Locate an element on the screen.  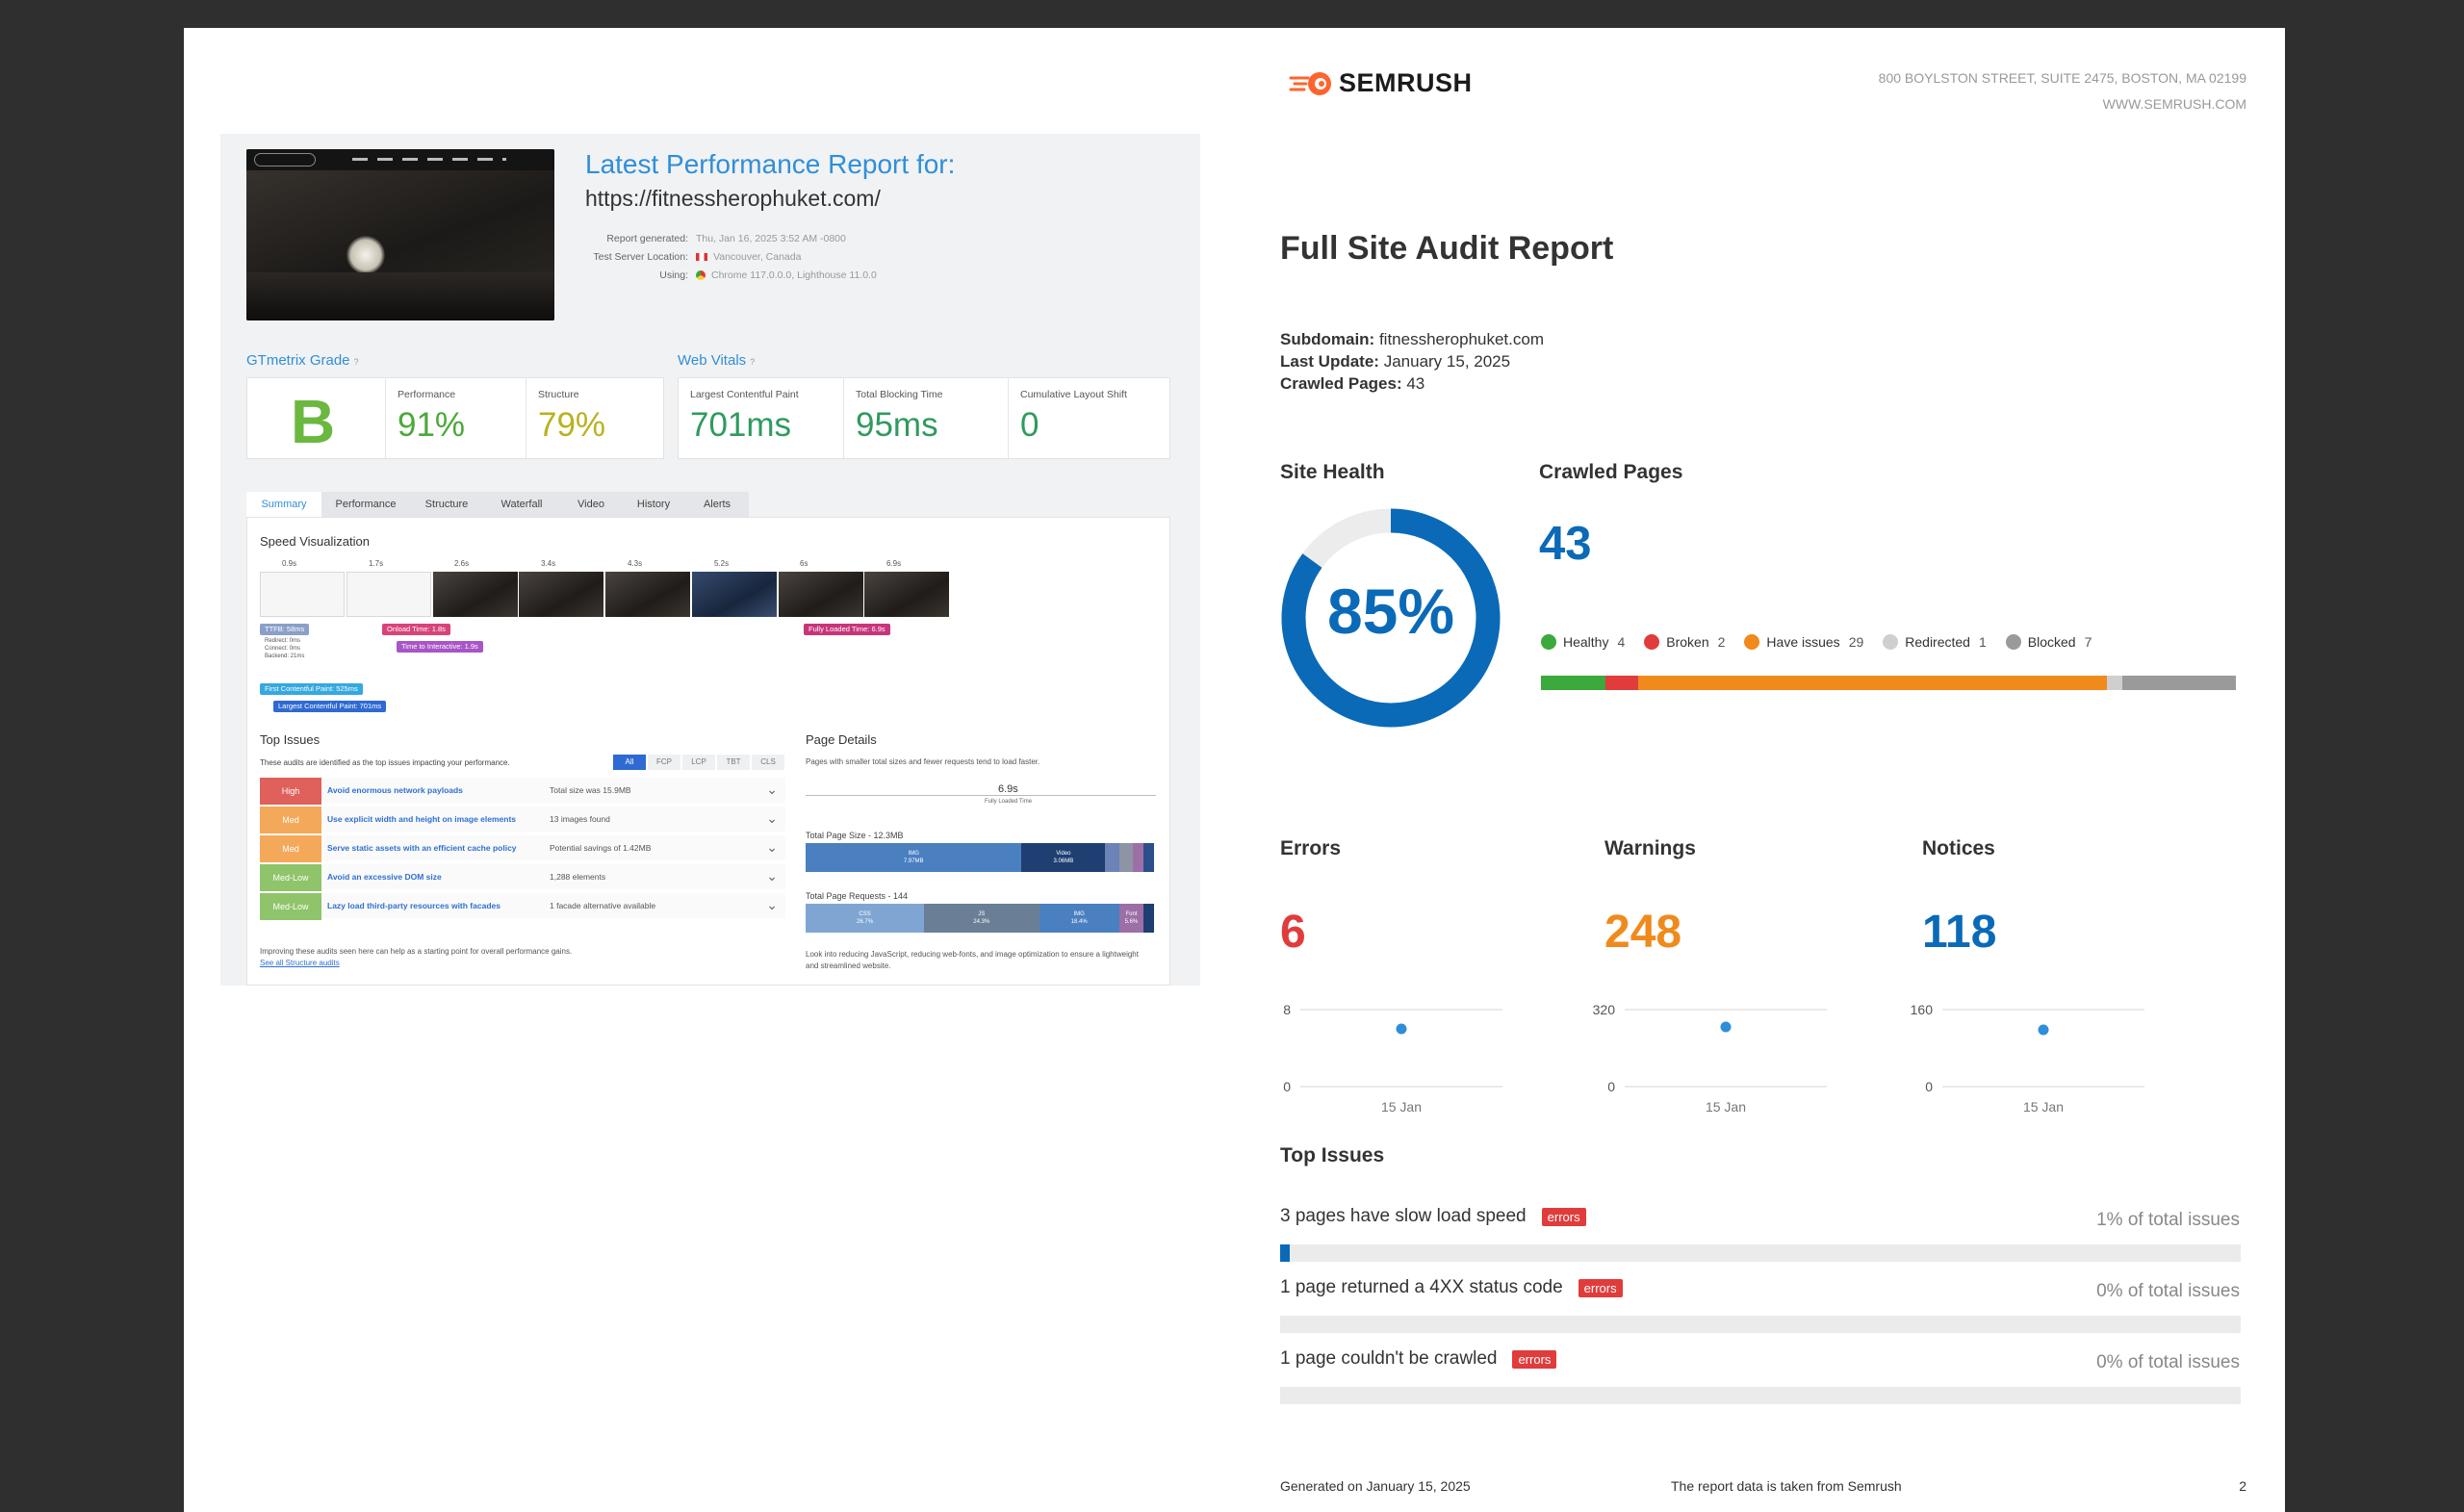
filter-fcp: FCP is located at coordinates (664, 762).